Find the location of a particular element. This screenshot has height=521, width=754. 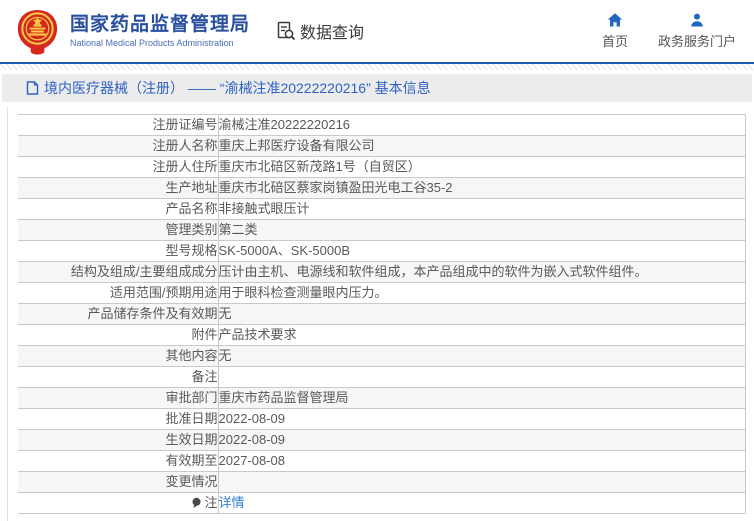

row-value-text: 重庆上邦医疗设备有限公司 is located at coordinates (296, 145).